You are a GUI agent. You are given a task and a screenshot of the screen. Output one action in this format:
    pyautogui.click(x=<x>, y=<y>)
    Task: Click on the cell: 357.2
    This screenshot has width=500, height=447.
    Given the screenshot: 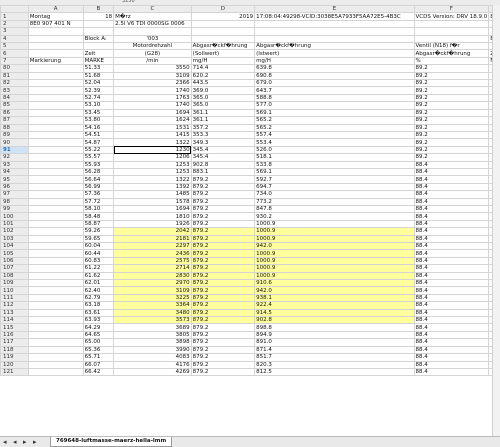 What is the action you would take?
    pyautogui.click(x=223, y=127)
    